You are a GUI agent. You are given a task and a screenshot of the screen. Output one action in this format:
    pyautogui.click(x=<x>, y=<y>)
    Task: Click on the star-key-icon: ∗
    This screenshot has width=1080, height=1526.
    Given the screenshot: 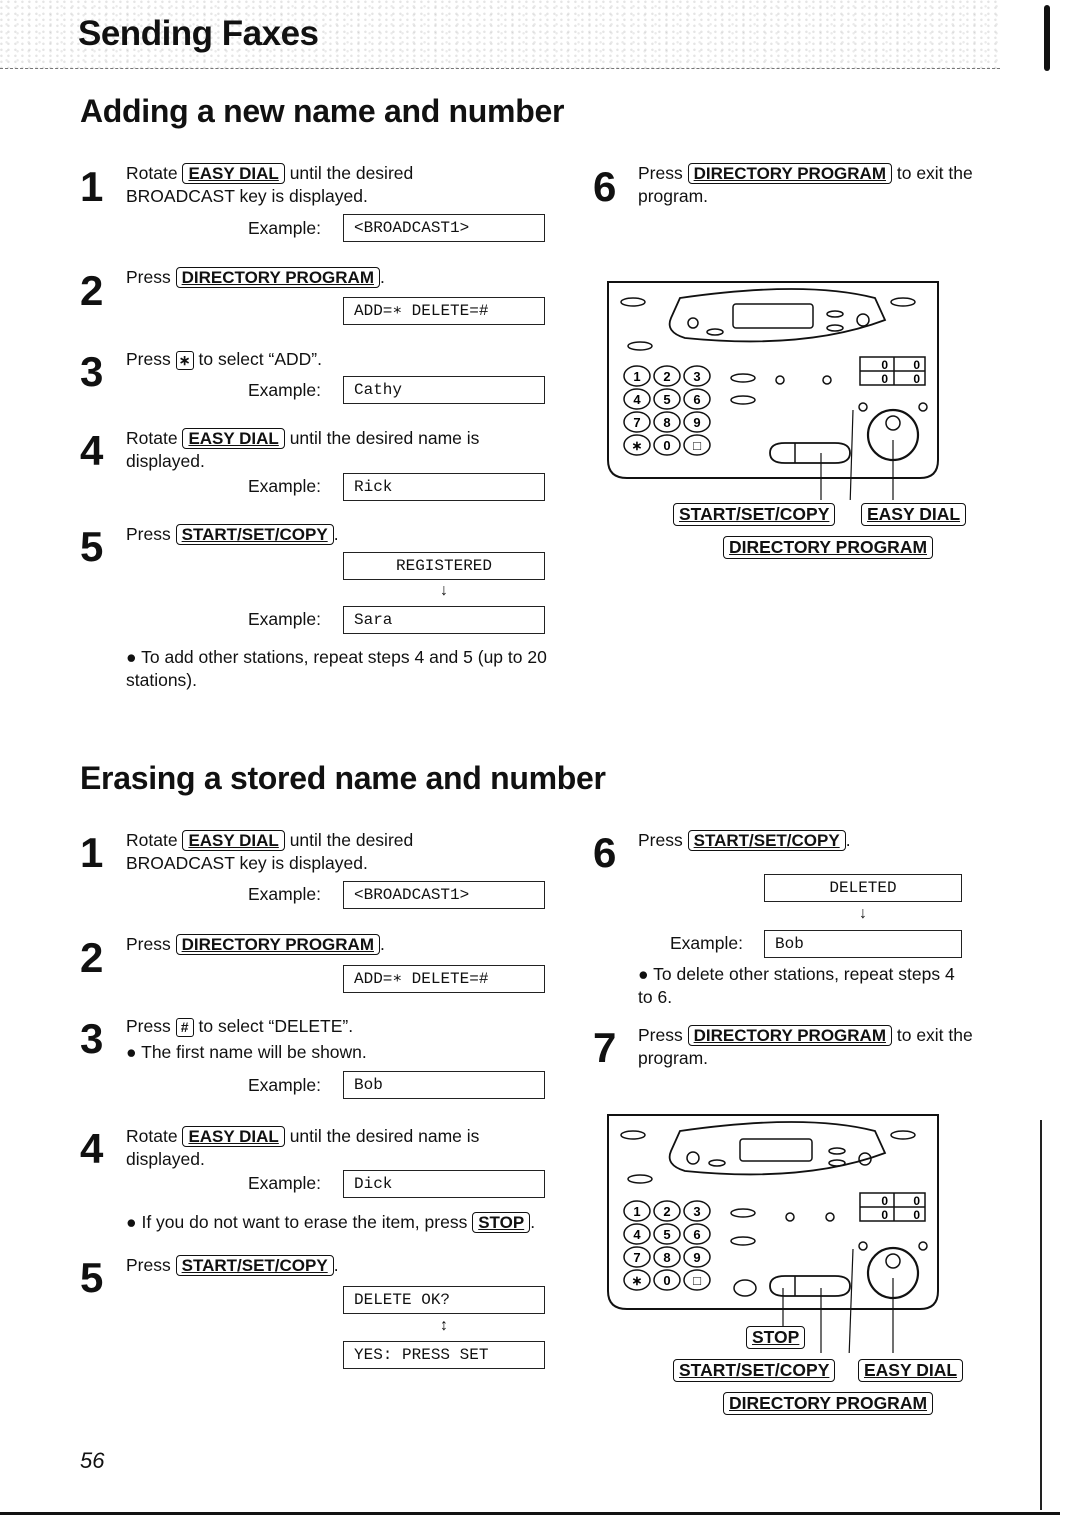 What is the action you would take?
    pyautogui.click(x=184, y=360)
    